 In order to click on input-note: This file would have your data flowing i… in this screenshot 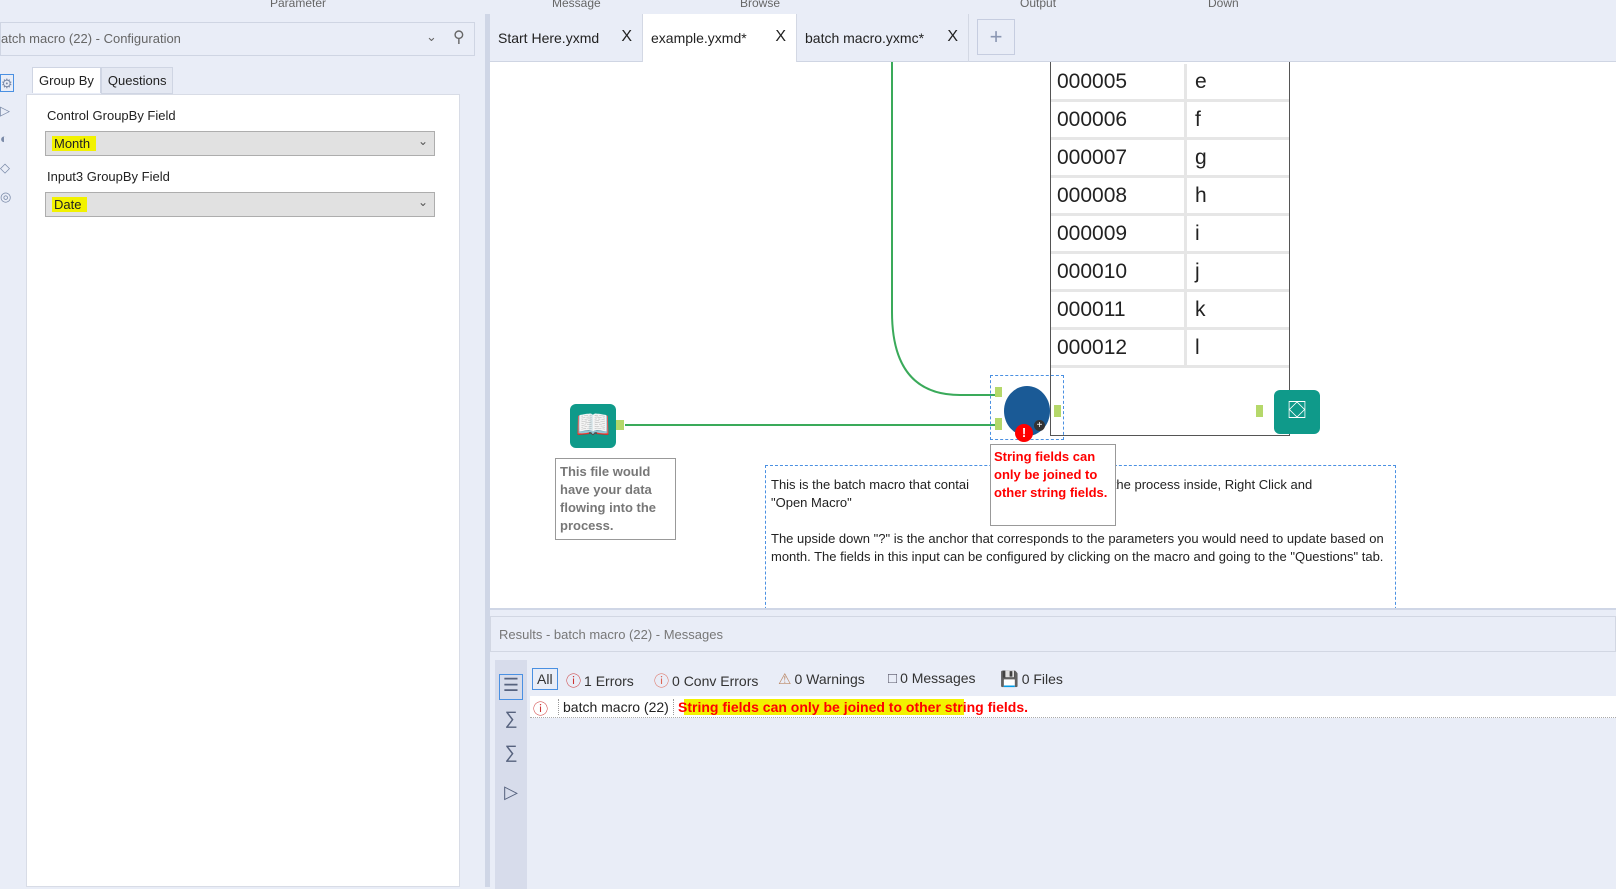, I will do `click(615, 499)`.